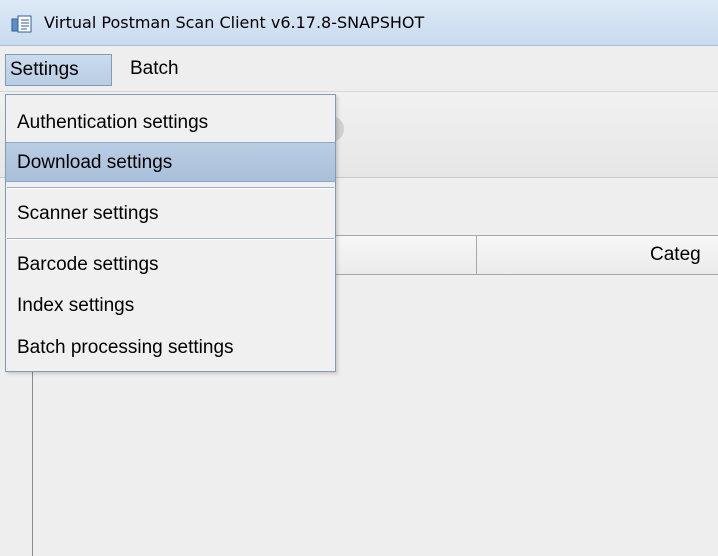 The height and width of the screenshot is (556, 718). Describe the element at coordinates (170, 162) in the screenshot. I see `menu-item-download-settings: Download settings` at that location.